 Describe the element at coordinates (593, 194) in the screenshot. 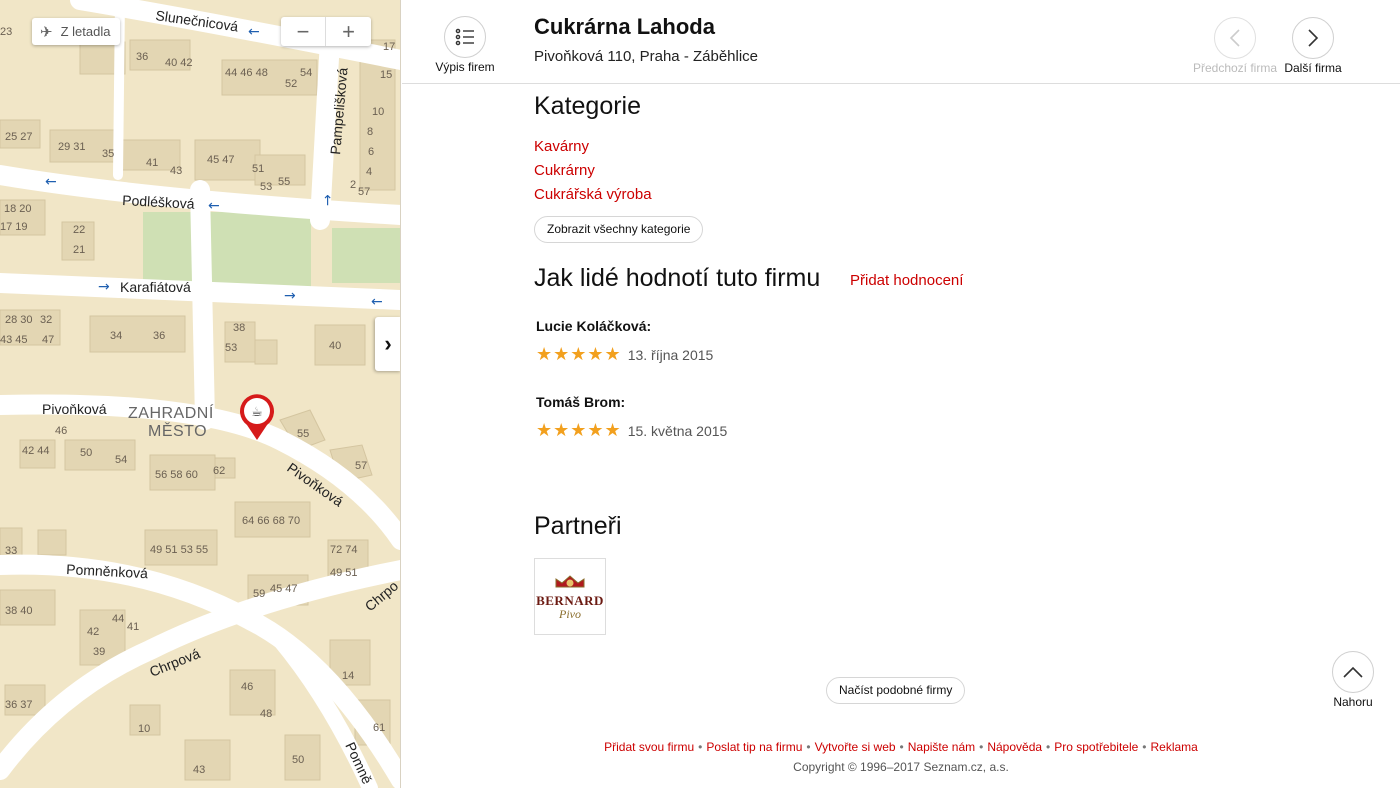

I see `category-link-cukrarska-vyroba: Cukrářská výroba` at that location.